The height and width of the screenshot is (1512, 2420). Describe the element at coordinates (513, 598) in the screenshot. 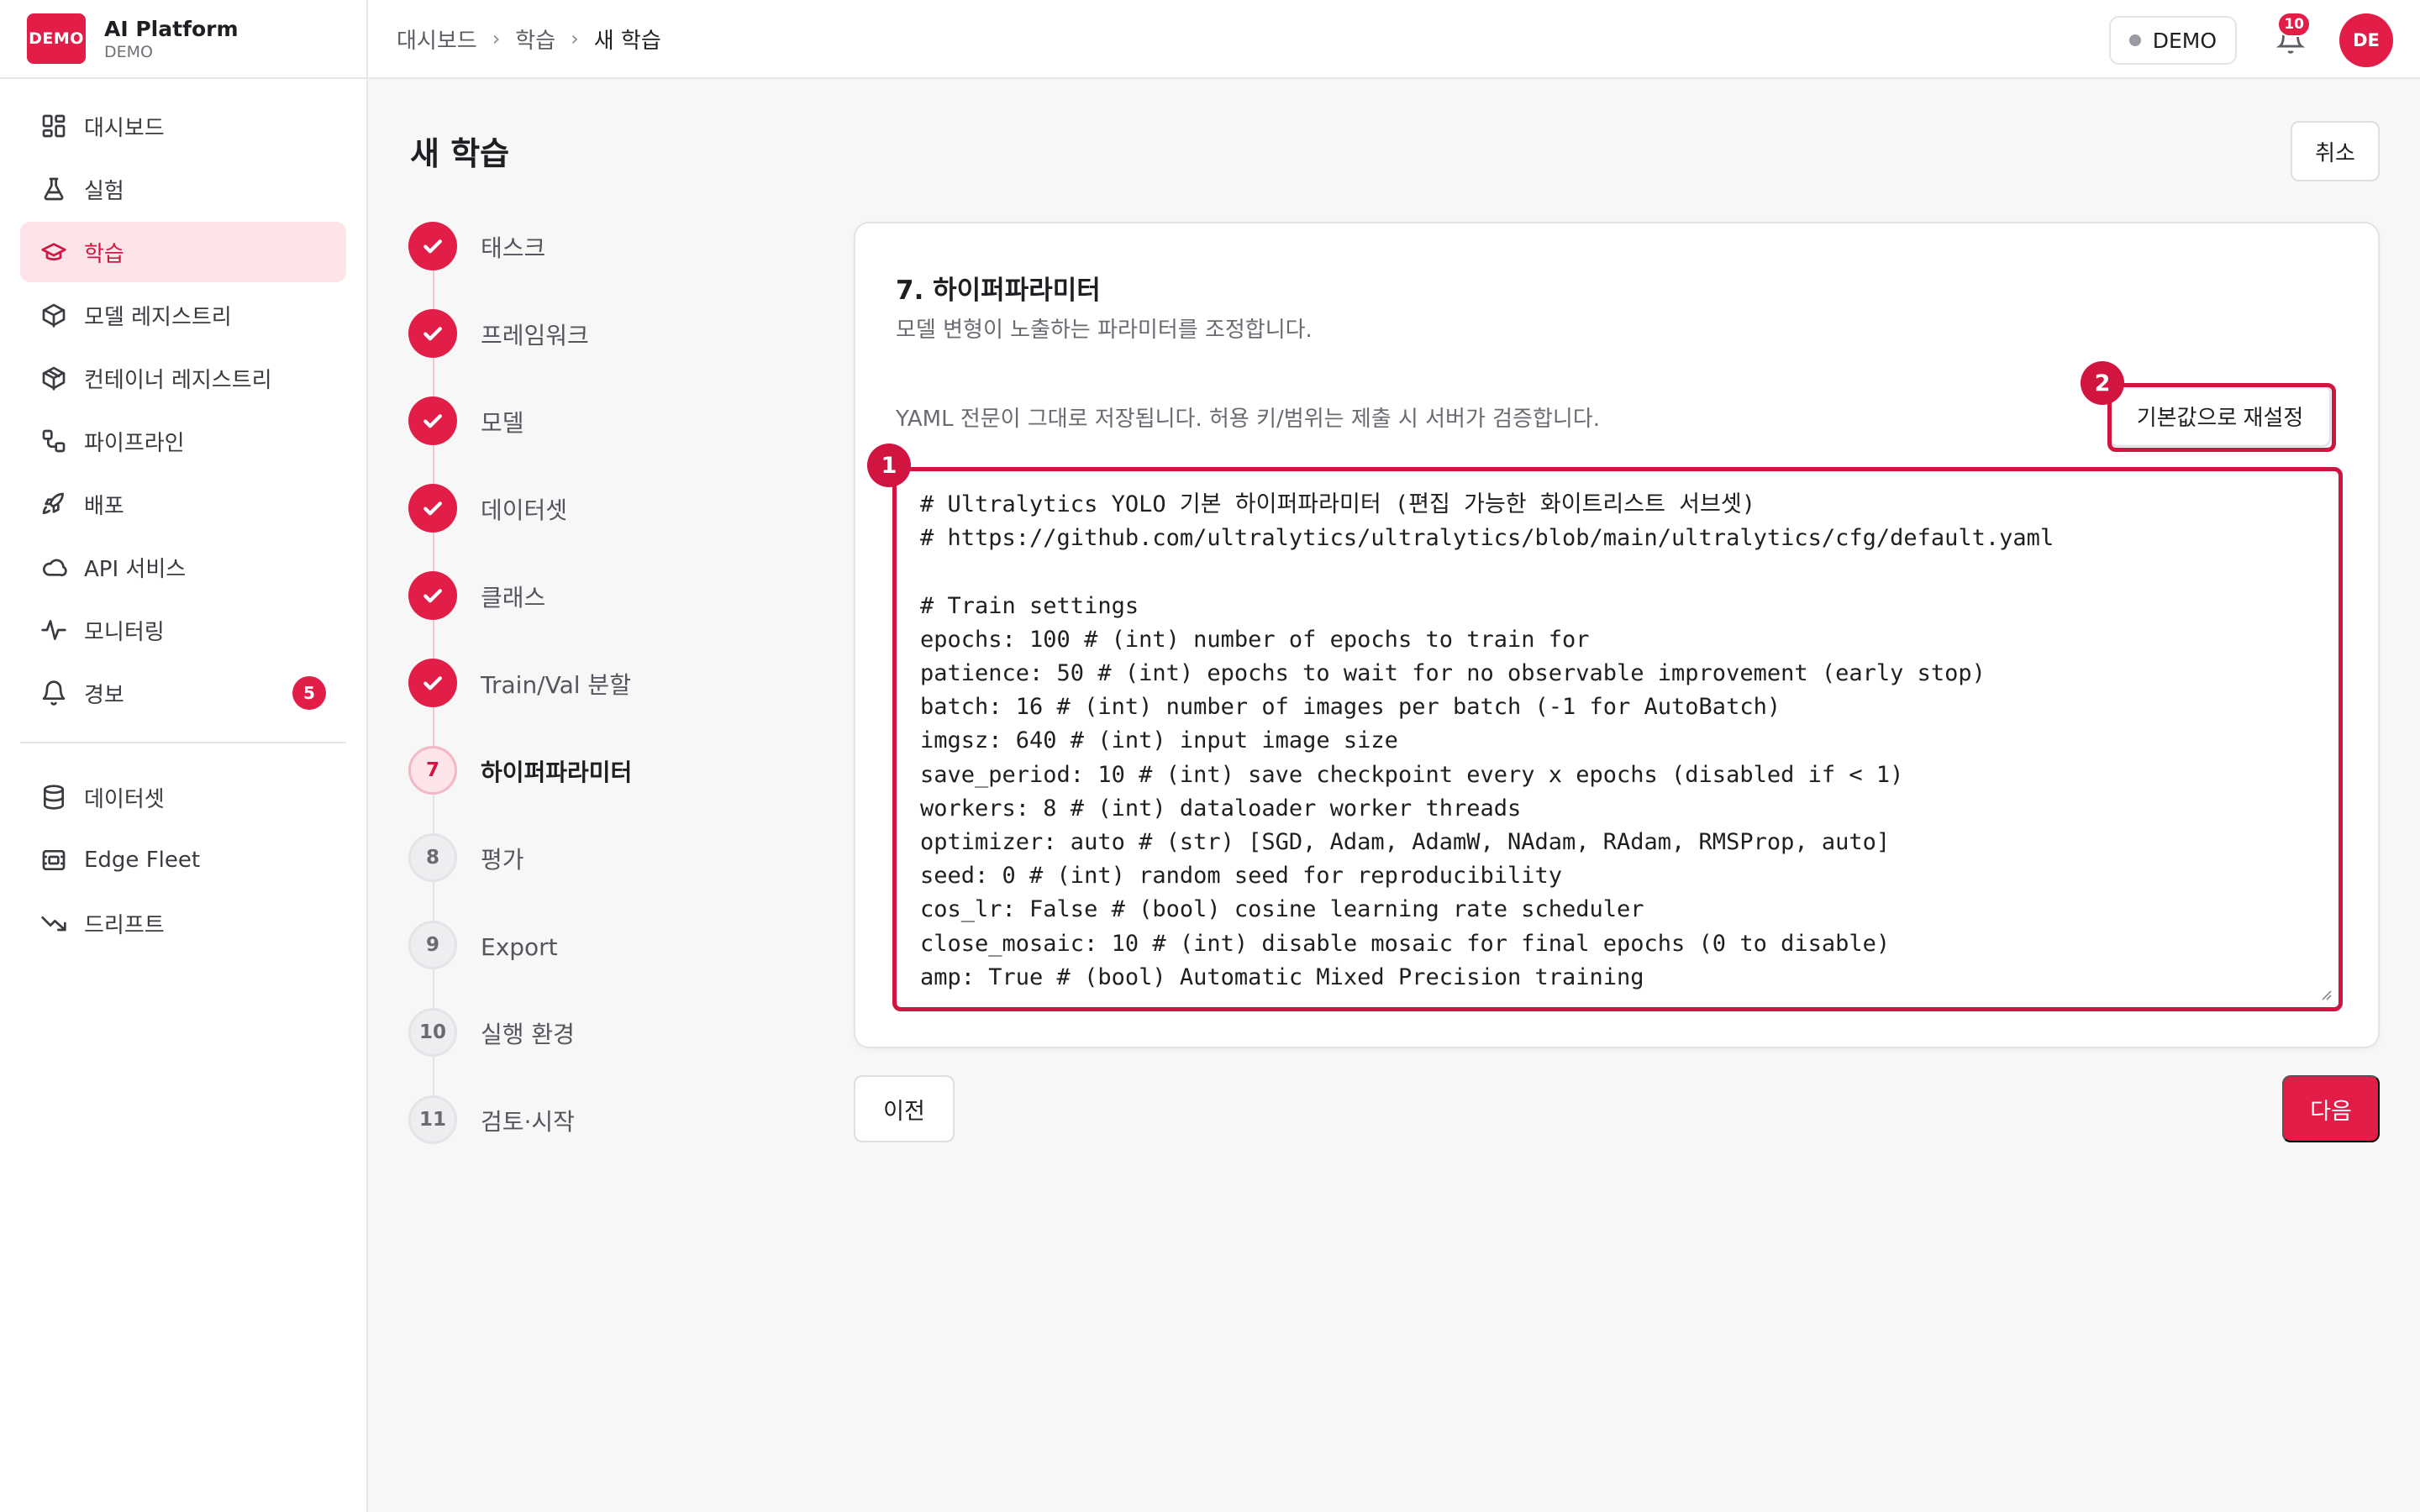

I see `step-label: 클래스` at that location.